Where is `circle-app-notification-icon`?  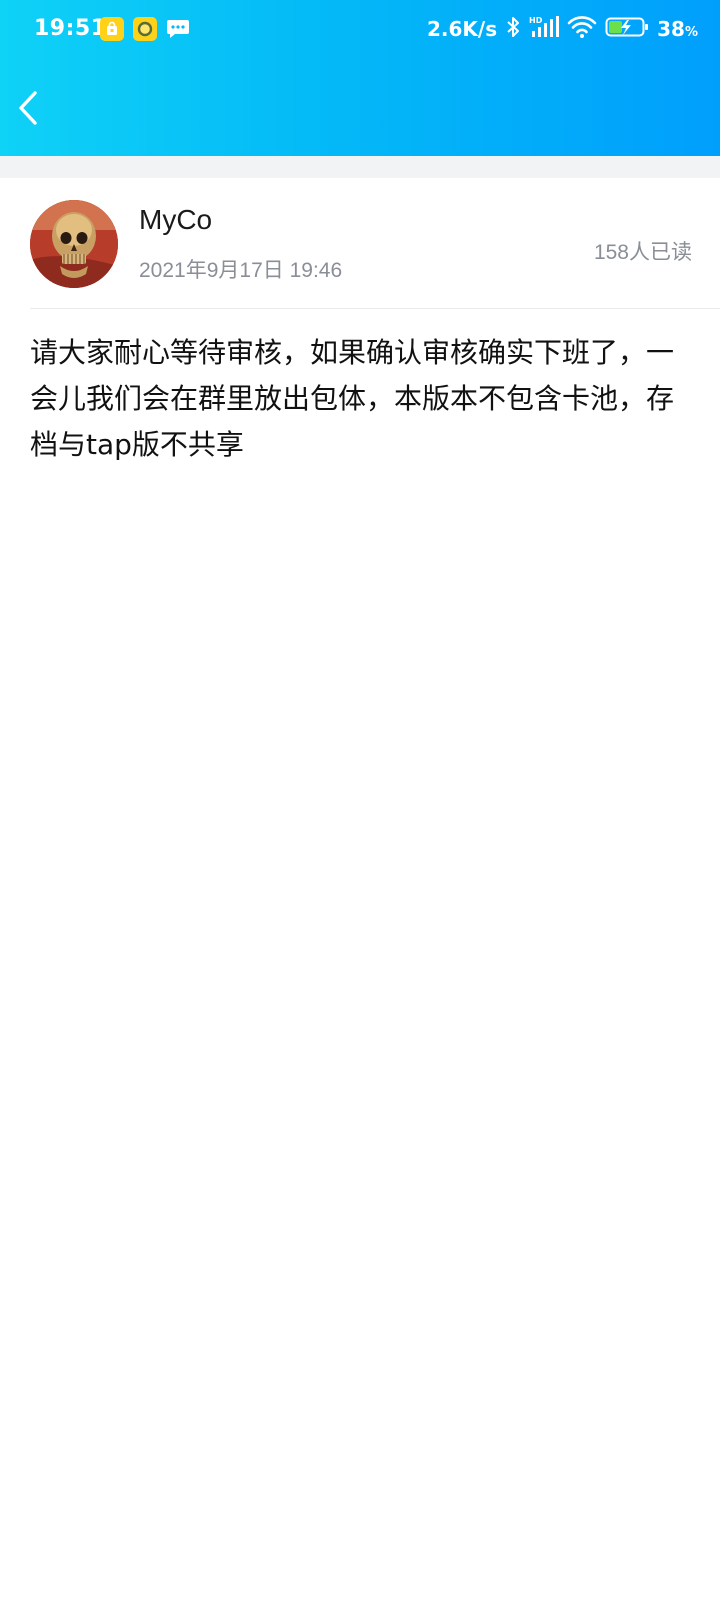
circle-app-notification-icon is located at coordinates (145, 29).